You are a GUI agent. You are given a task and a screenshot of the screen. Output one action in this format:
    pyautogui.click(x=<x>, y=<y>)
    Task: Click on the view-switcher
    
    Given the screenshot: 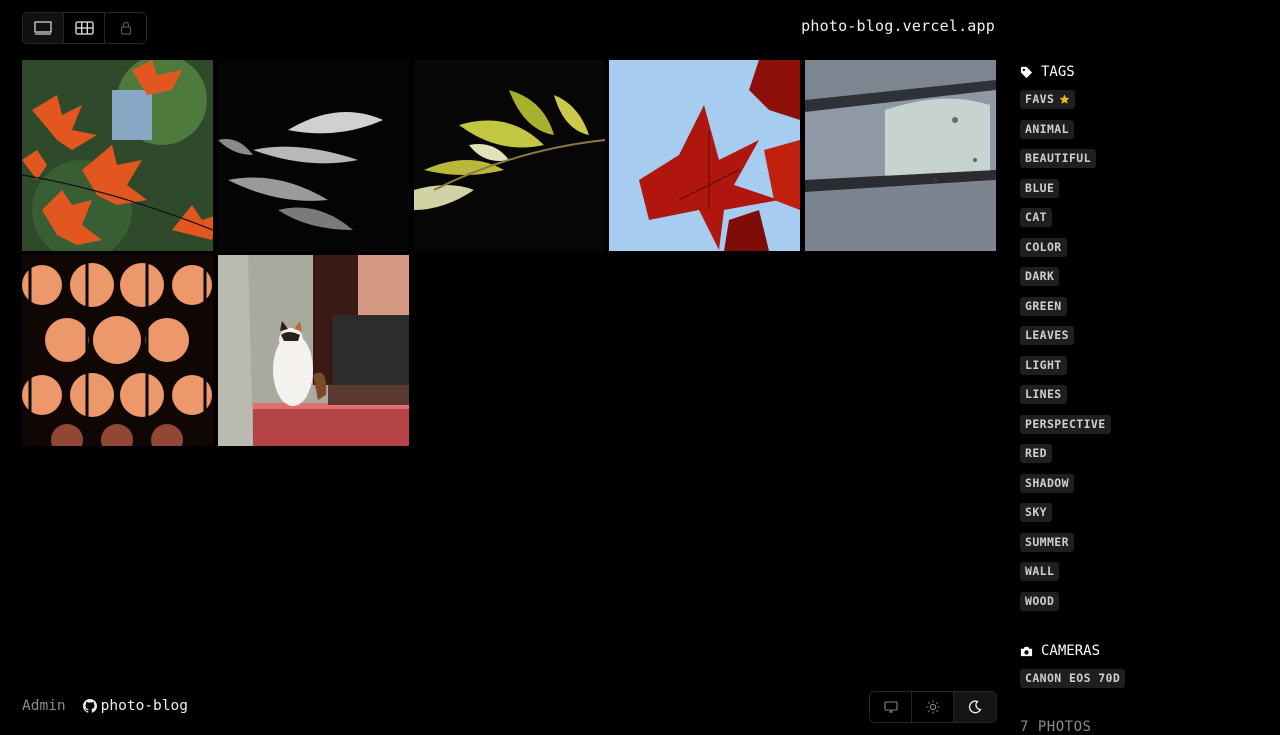 What is the action you would take?
    pyautogui.click(x=84, y=28)
    